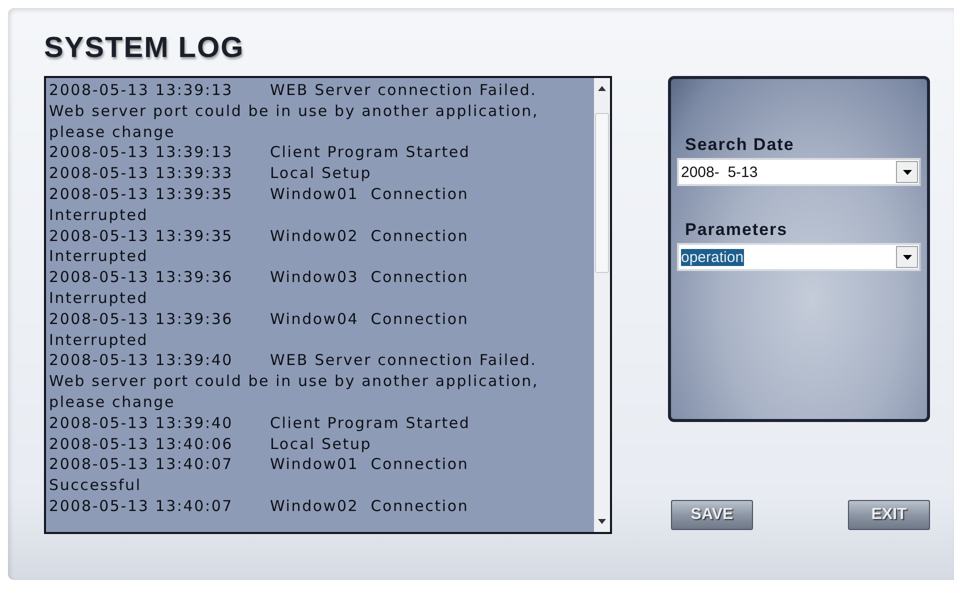 The width and height of the screenshot is (954, 590). Describe the element at coordinates (369, 319) in the screenshot. I see `log-message: Window04 Connection` at that location.